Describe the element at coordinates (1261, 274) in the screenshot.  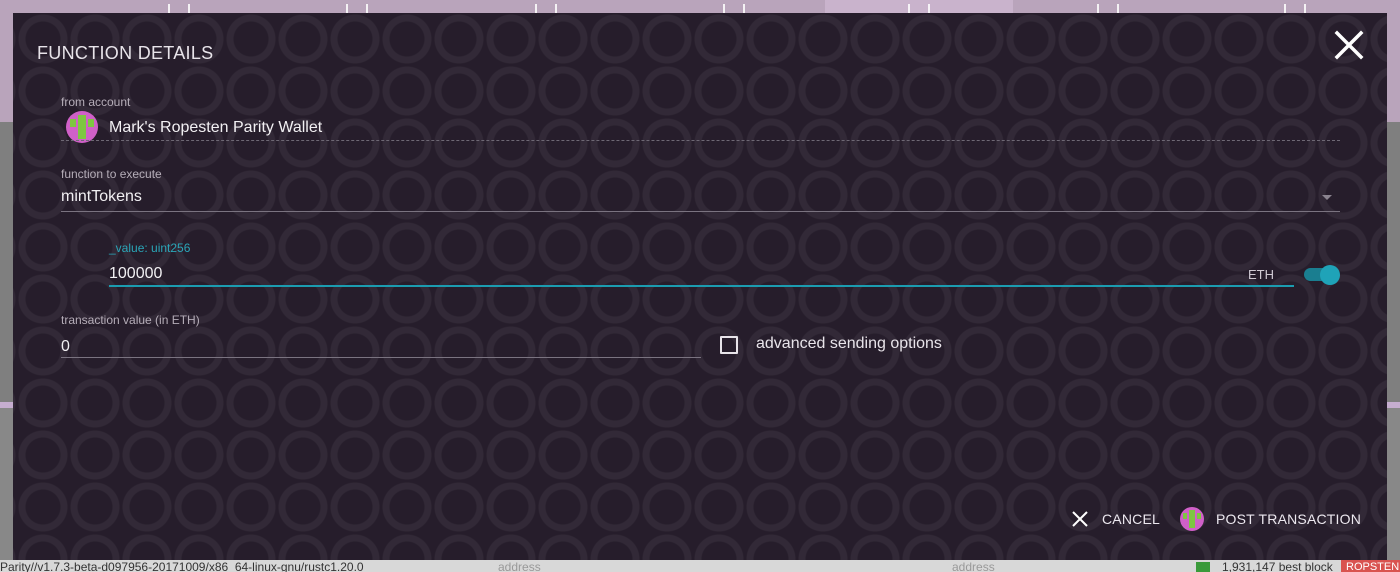
I see `eth-unit-label: ETH` at that location.